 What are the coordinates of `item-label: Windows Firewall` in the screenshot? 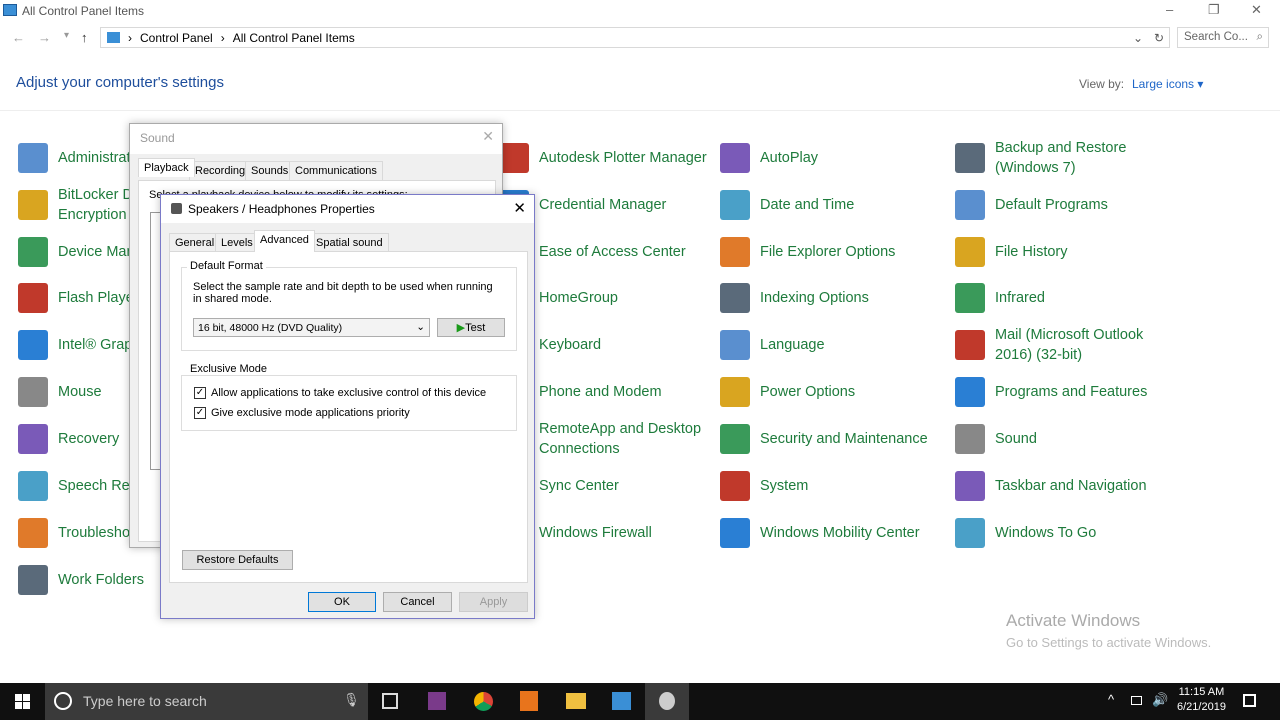 It's located at (595, 533).